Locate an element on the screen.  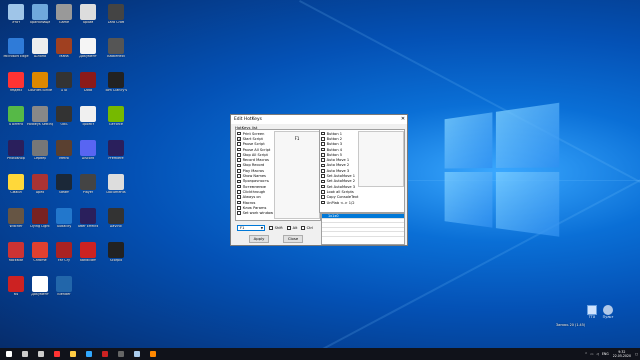
chevron-up-icon: ^ is located at coordinates (586, 354).